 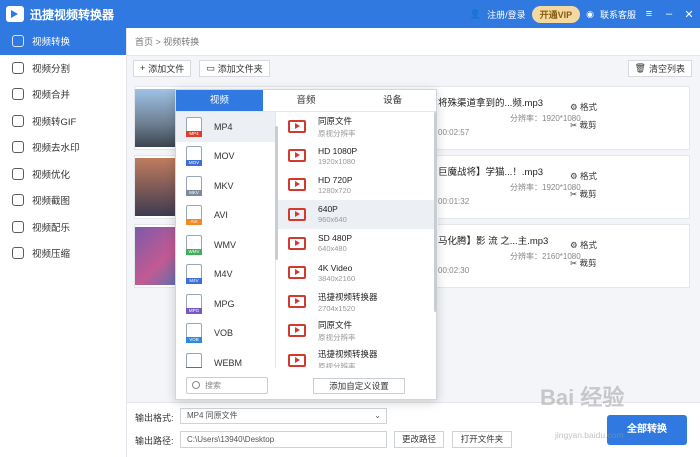 What do you see at coordinates (358, 243) in the screenshot?
I see `resolution-item: SD 480P 640x480` at bounding box center [358, 243].